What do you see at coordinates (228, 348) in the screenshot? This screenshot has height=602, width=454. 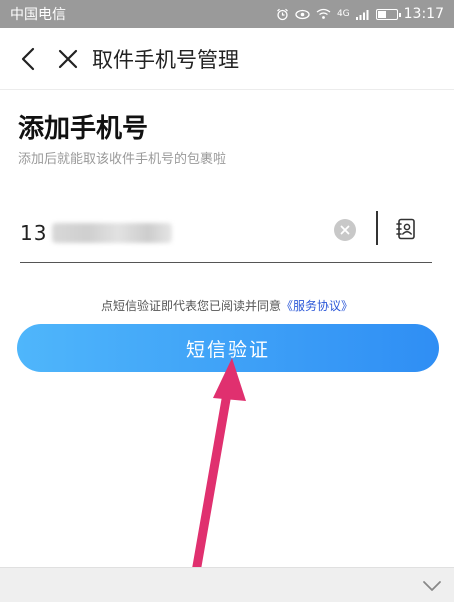 I see `sms-verify-button: 短信验证` at bounding box center [228, 348].